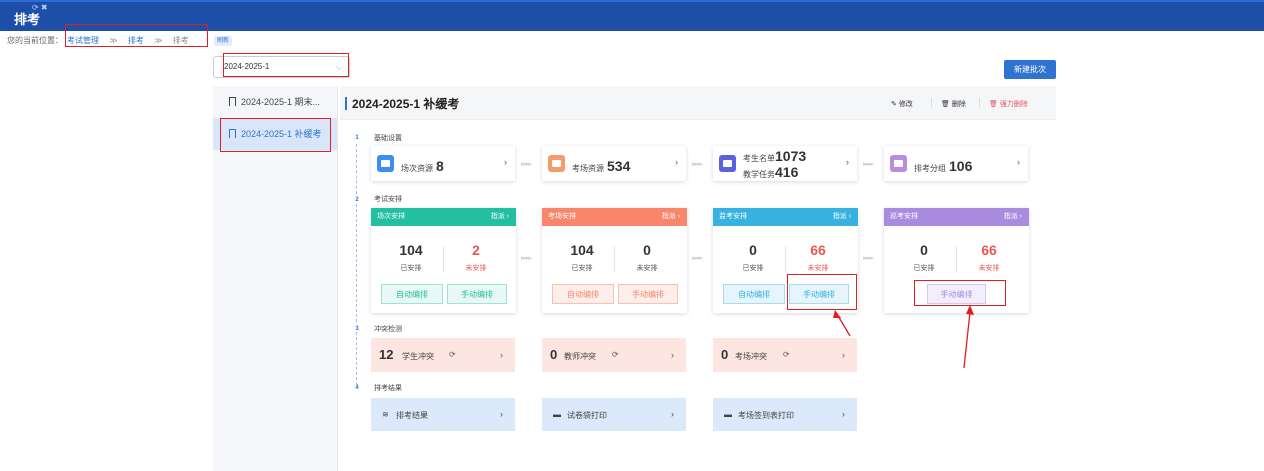 This screenshot has width=1264, height=471. I want to click on breadcrumb-item-exam-management: 考试管理, so click(83, 40).